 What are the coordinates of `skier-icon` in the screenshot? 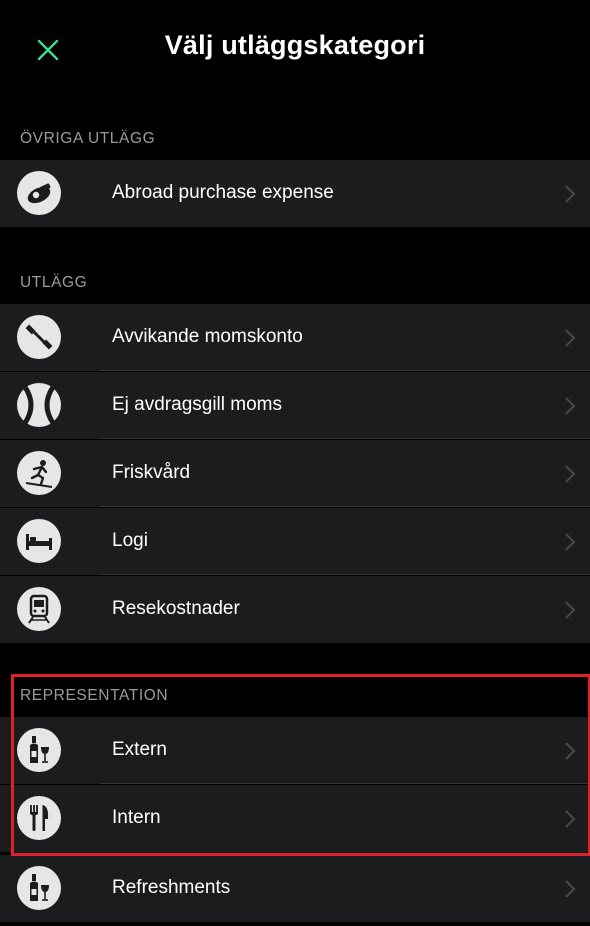 It's located at (39, 473).